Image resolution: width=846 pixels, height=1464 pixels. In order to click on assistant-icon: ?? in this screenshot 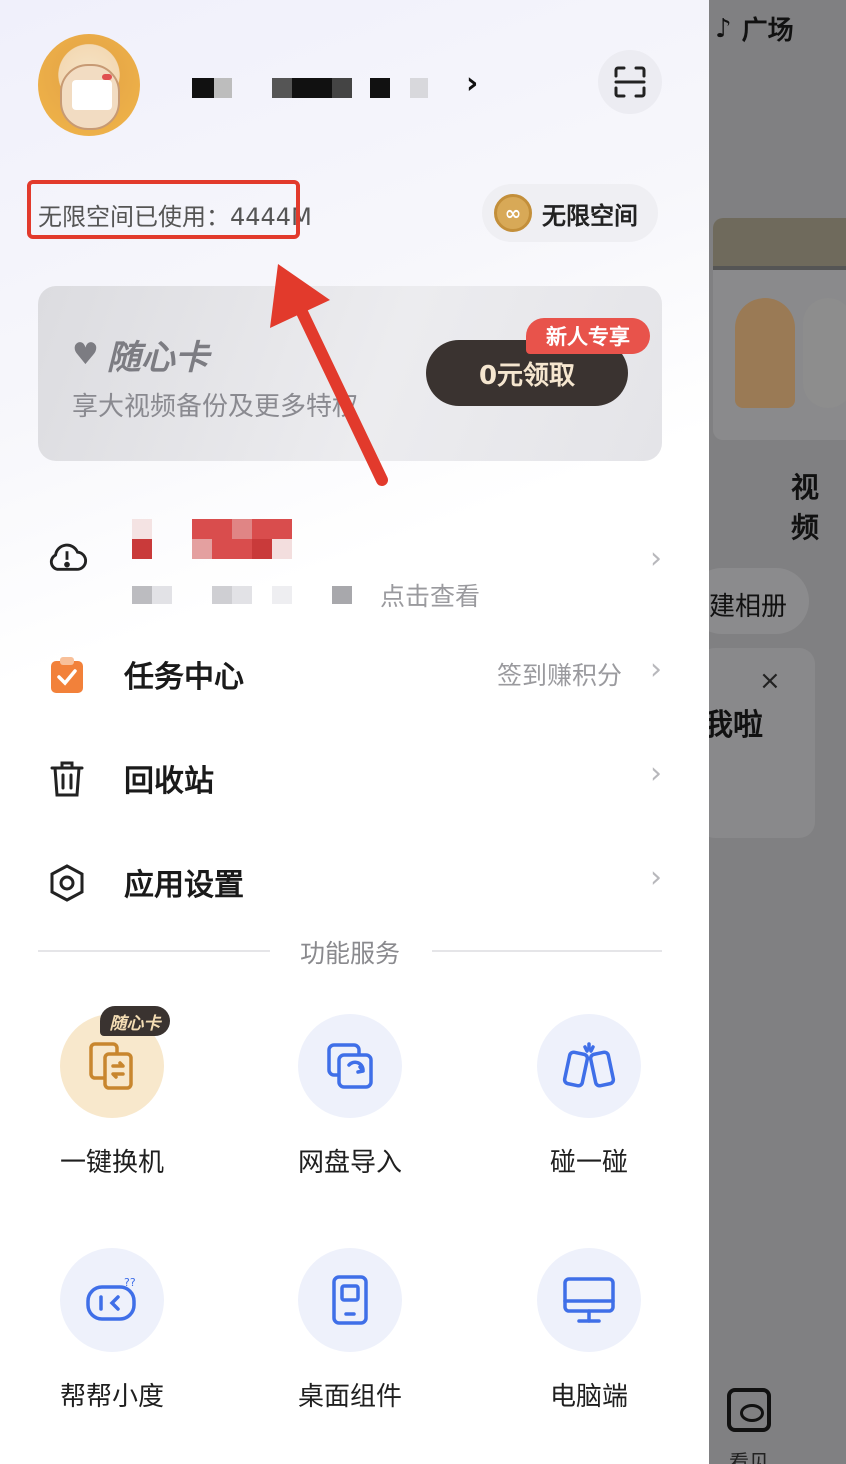, I will do `click(112, 1300)`.